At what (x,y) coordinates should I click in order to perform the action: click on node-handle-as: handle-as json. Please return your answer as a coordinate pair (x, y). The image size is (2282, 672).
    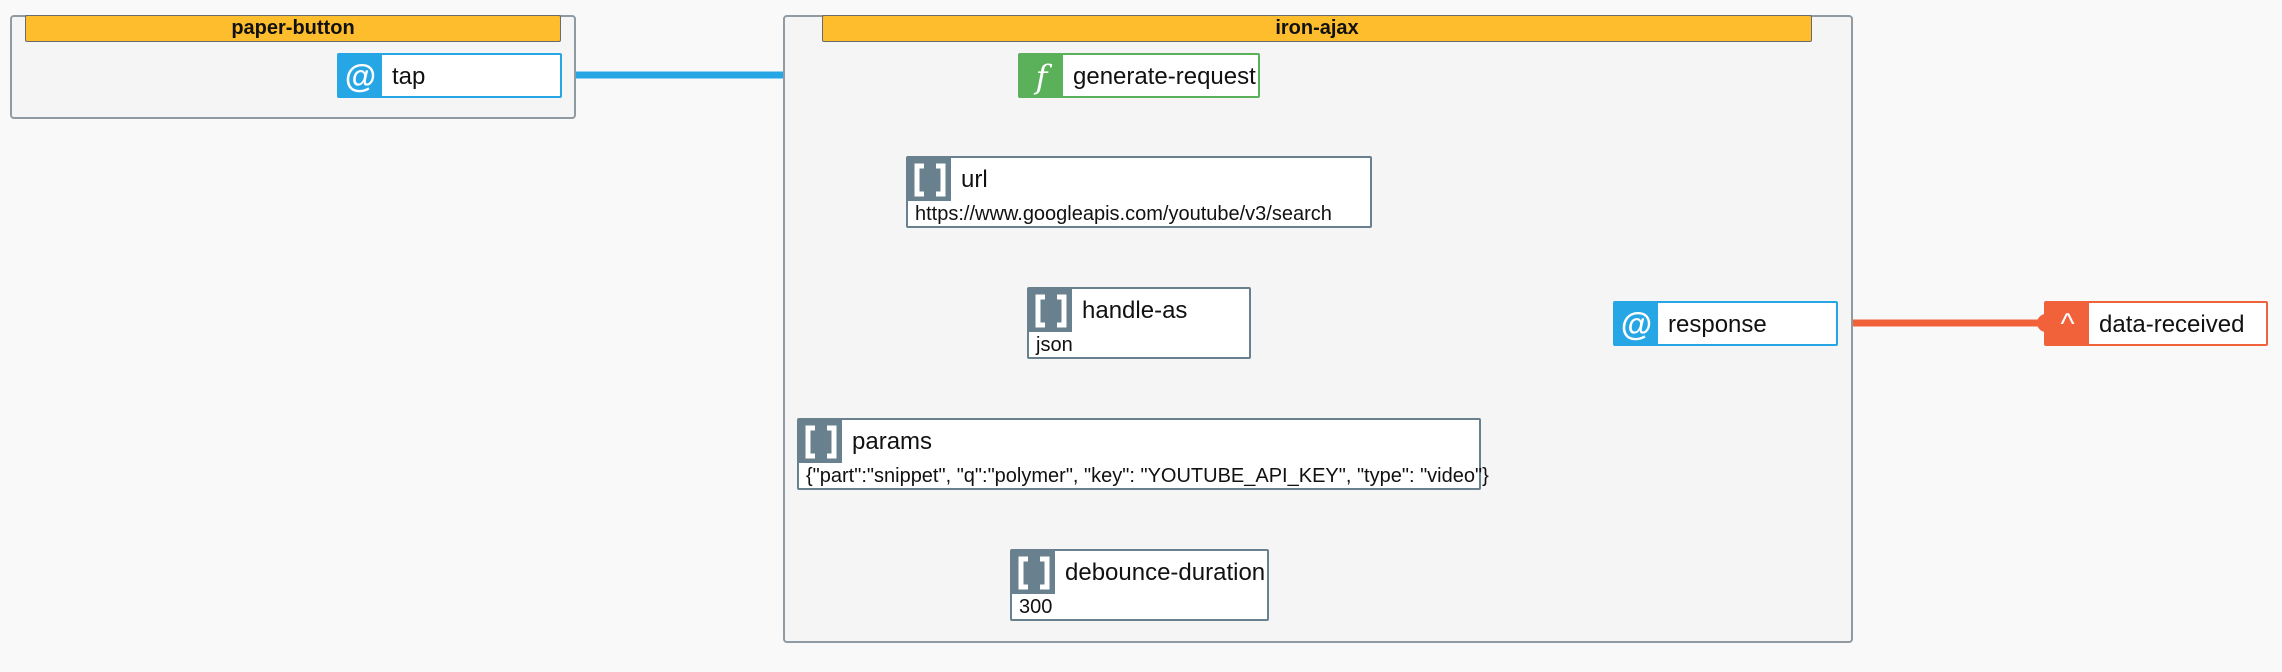
    Looking at the image, I should click on (1139, 323).